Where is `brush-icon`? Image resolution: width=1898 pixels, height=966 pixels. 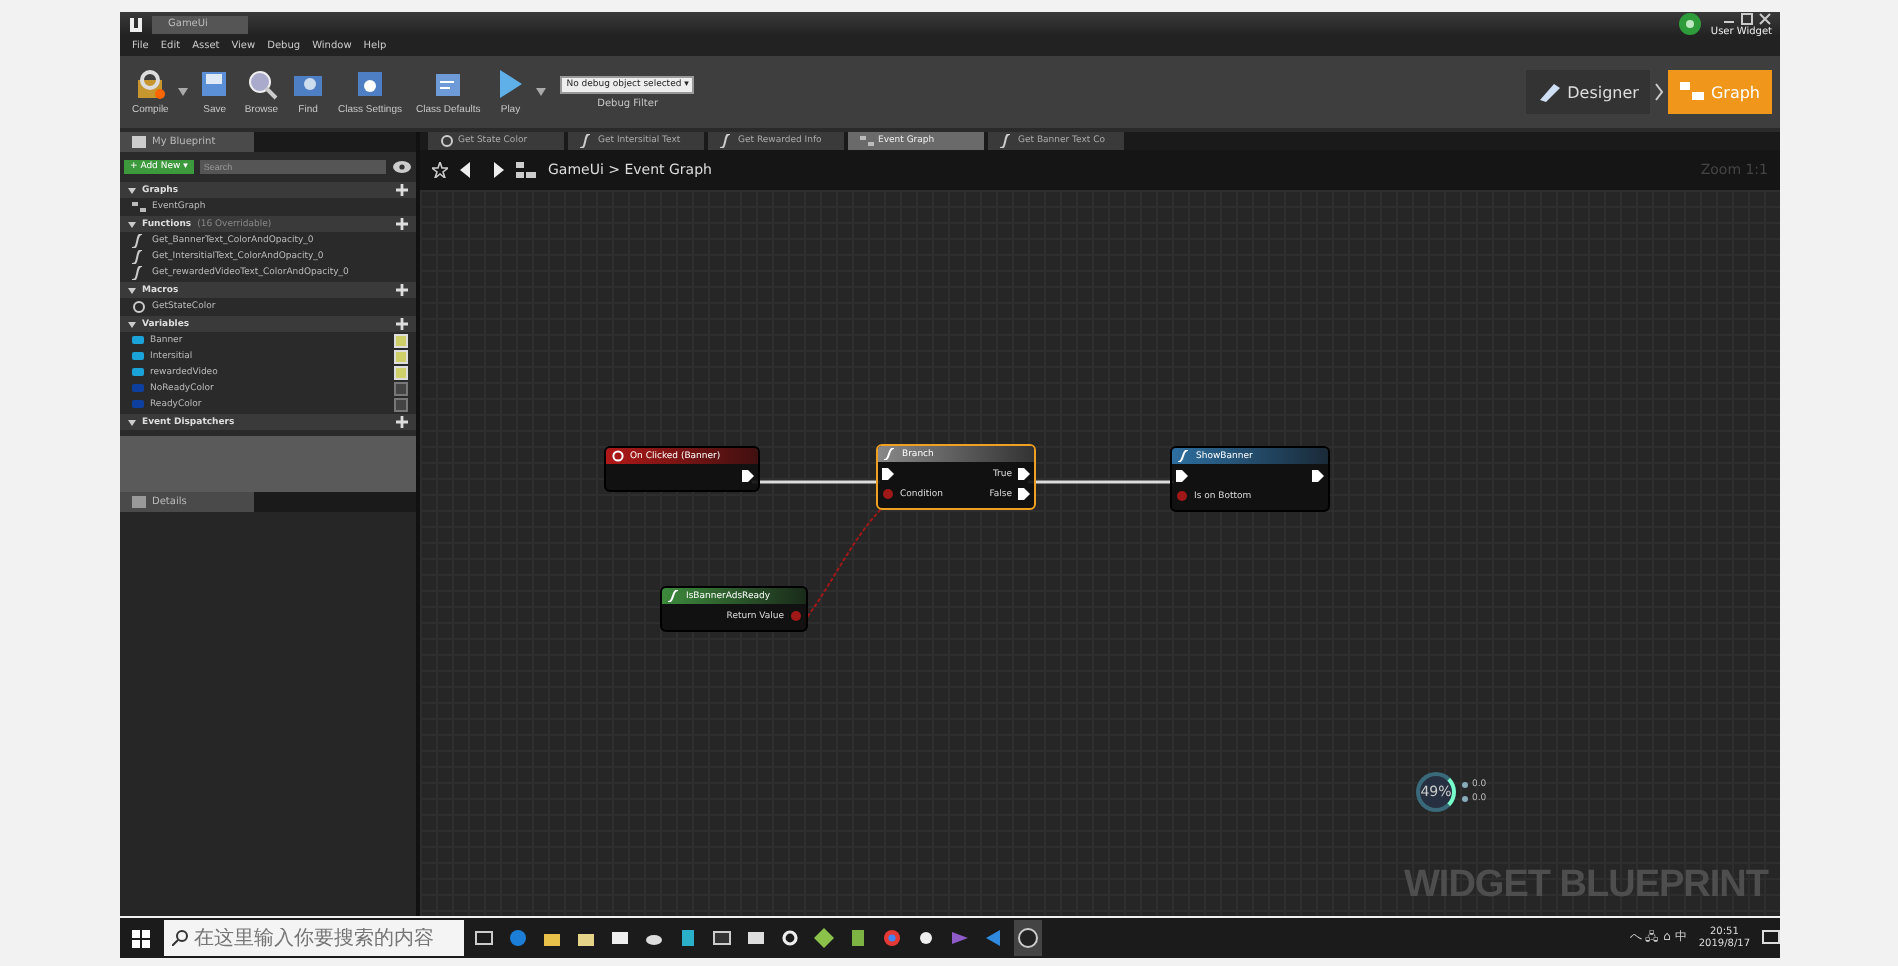 brush-icon is located at coordinates (1549, 92).